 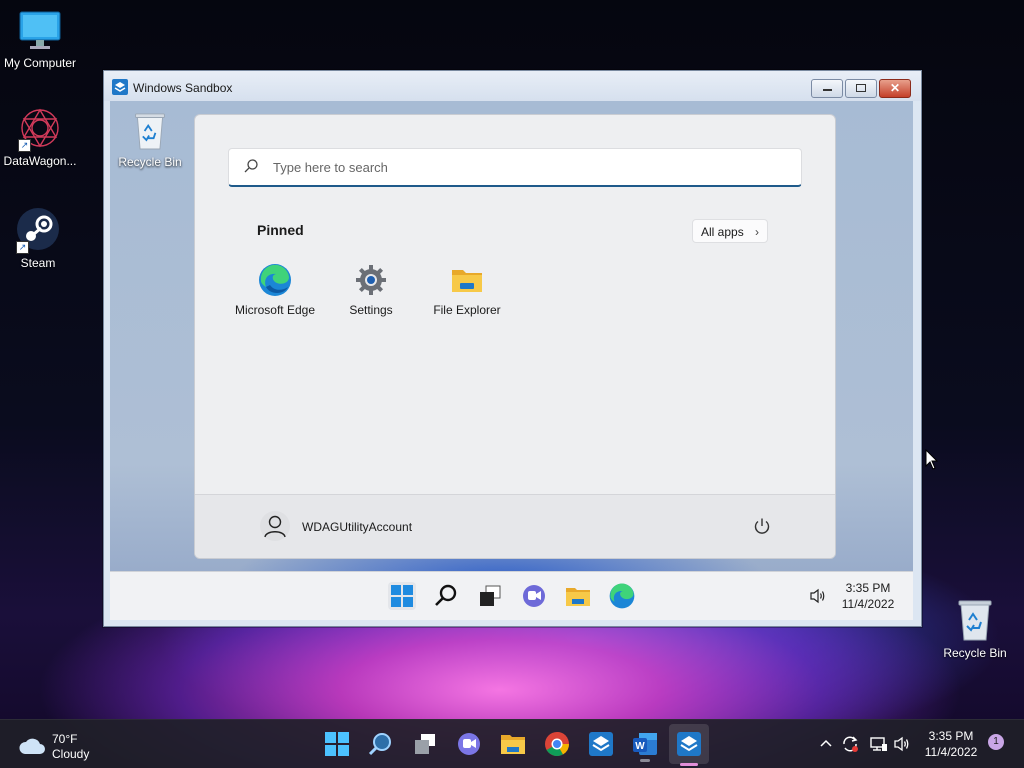 What do you see at coordinates (183, 88) in the screenshot?
I see `window-title: Windows Sandbox` at bounding box center [183, 88].